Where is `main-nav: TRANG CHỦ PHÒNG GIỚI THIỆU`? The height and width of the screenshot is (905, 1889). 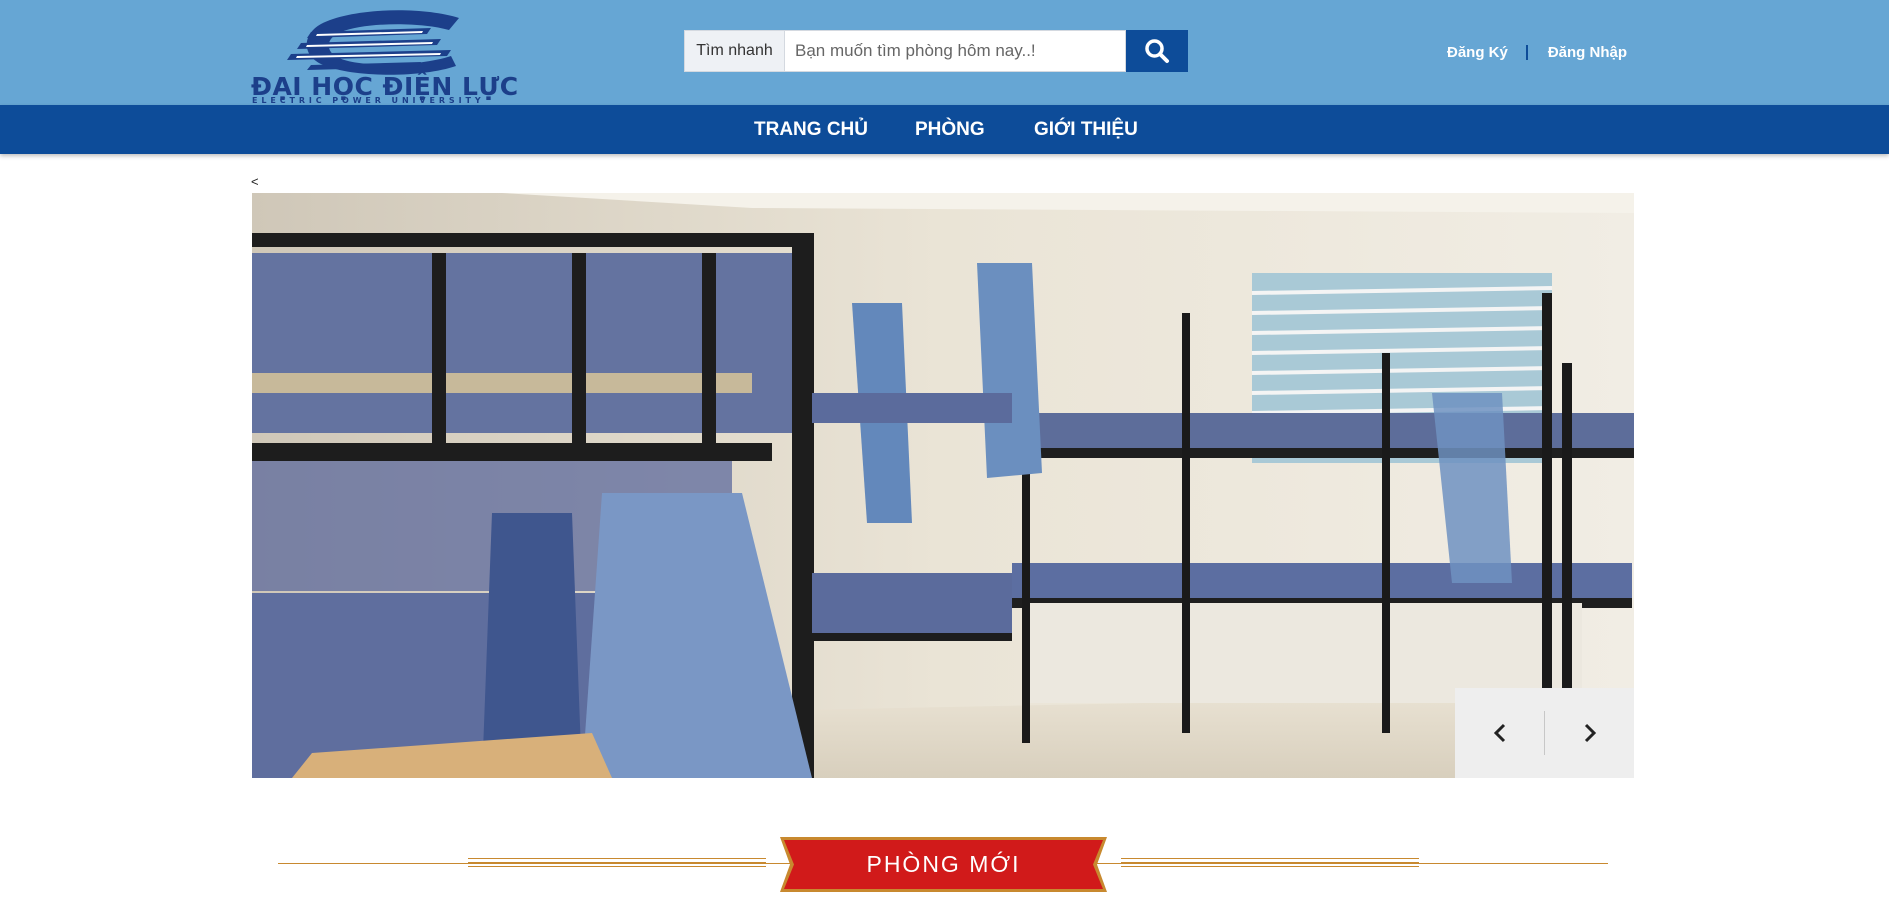
main-nav: TRANG CHỦ PHÒNG GIỚI THIỆU is located at coordinates (944, 129).